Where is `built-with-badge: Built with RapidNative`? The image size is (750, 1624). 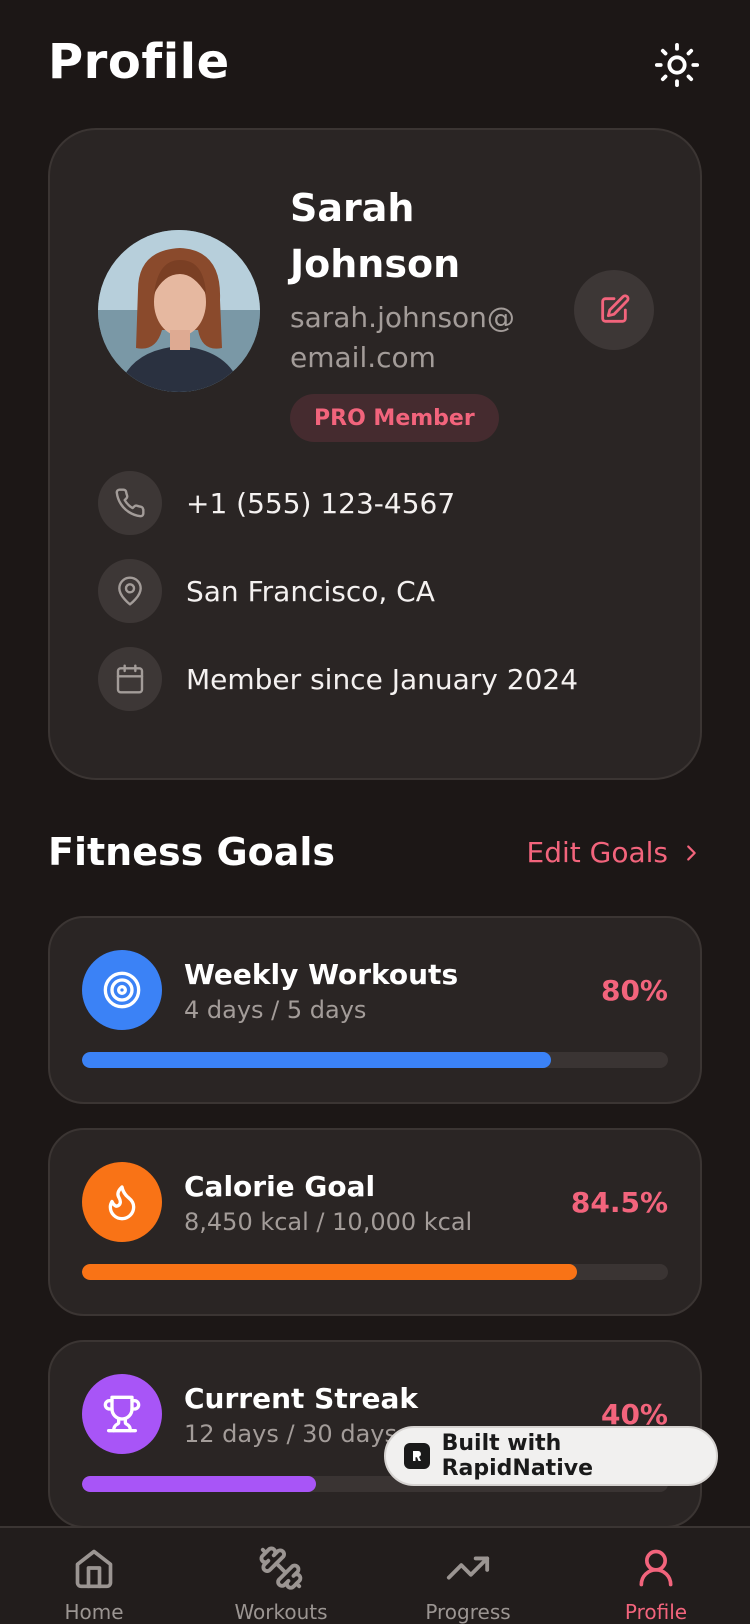 built-with-badge: Built with RapidNative is located at coordinates (551, 1456).